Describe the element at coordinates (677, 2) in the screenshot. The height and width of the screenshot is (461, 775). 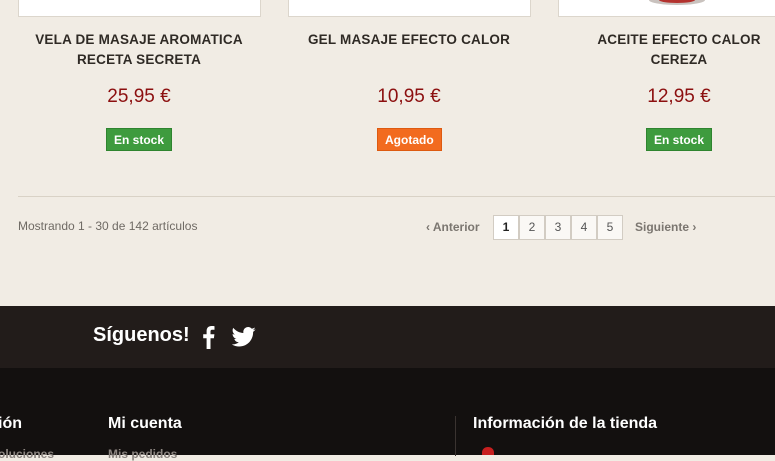
I see `product-thumbnail-icon` at that location.